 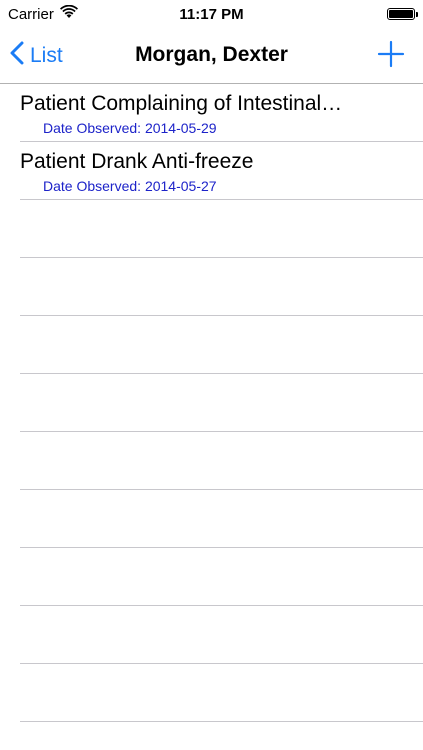 I want to click on add-button, so click(x=391, y=54).